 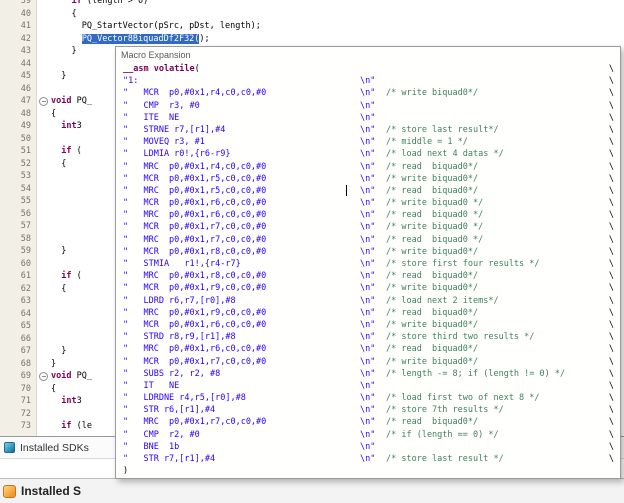 What do you see at coordinates (432, 349) in the screenshot?
I see `asm-comment: /* read biquad0*/` at bounding box center [432, 349].